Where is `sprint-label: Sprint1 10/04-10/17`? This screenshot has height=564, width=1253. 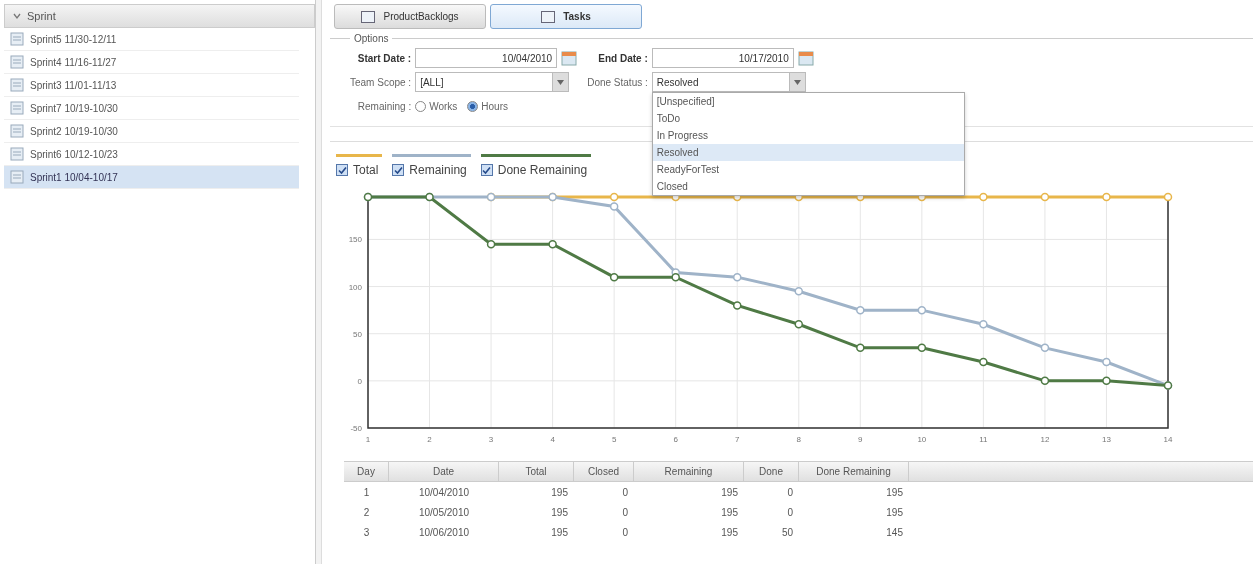
sprint-label: Sprint1 10/04-10/17 is located at coordinates (74, 177).